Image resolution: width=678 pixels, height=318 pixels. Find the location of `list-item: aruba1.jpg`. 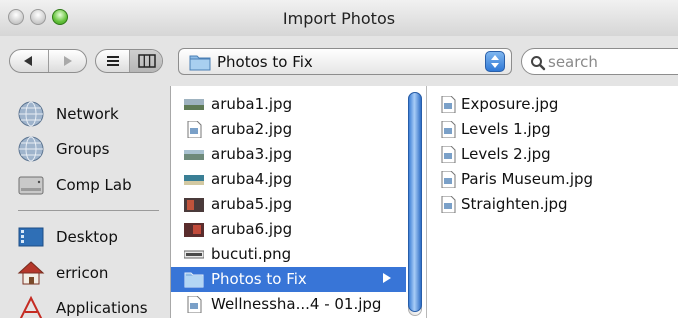

list-item: aruba1.jpg is located at coordinates (288, 104).